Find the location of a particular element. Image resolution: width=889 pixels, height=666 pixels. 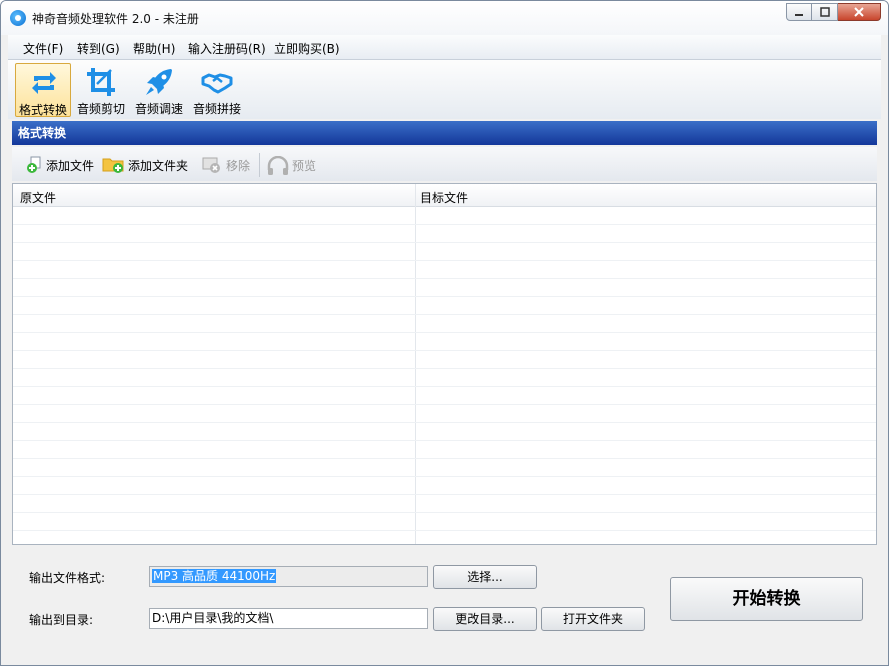

menu-register: 输入注册码(R) is located at coordinates (227, 48).